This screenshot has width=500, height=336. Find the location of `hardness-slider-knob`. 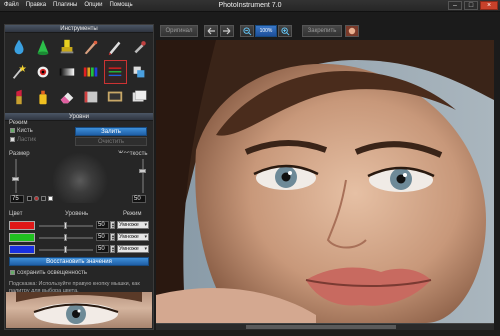

hardness-slider-knob is located at coordinates (142, 171).